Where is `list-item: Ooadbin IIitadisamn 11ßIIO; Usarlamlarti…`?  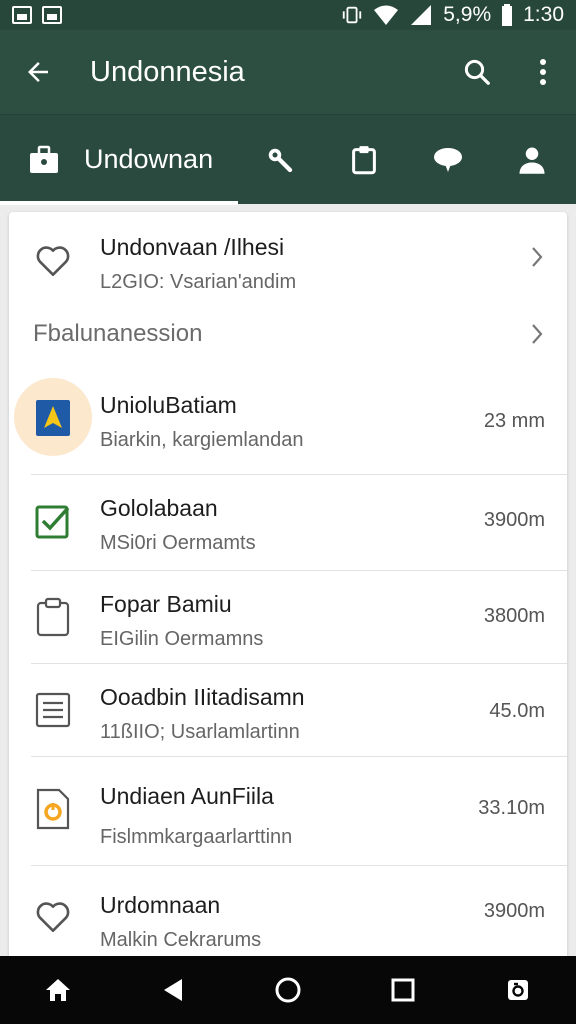
list-item: Ooadbin IIitadisamn 11ßIIO; Usarlamlarti… is located at coordinates (288, 710).